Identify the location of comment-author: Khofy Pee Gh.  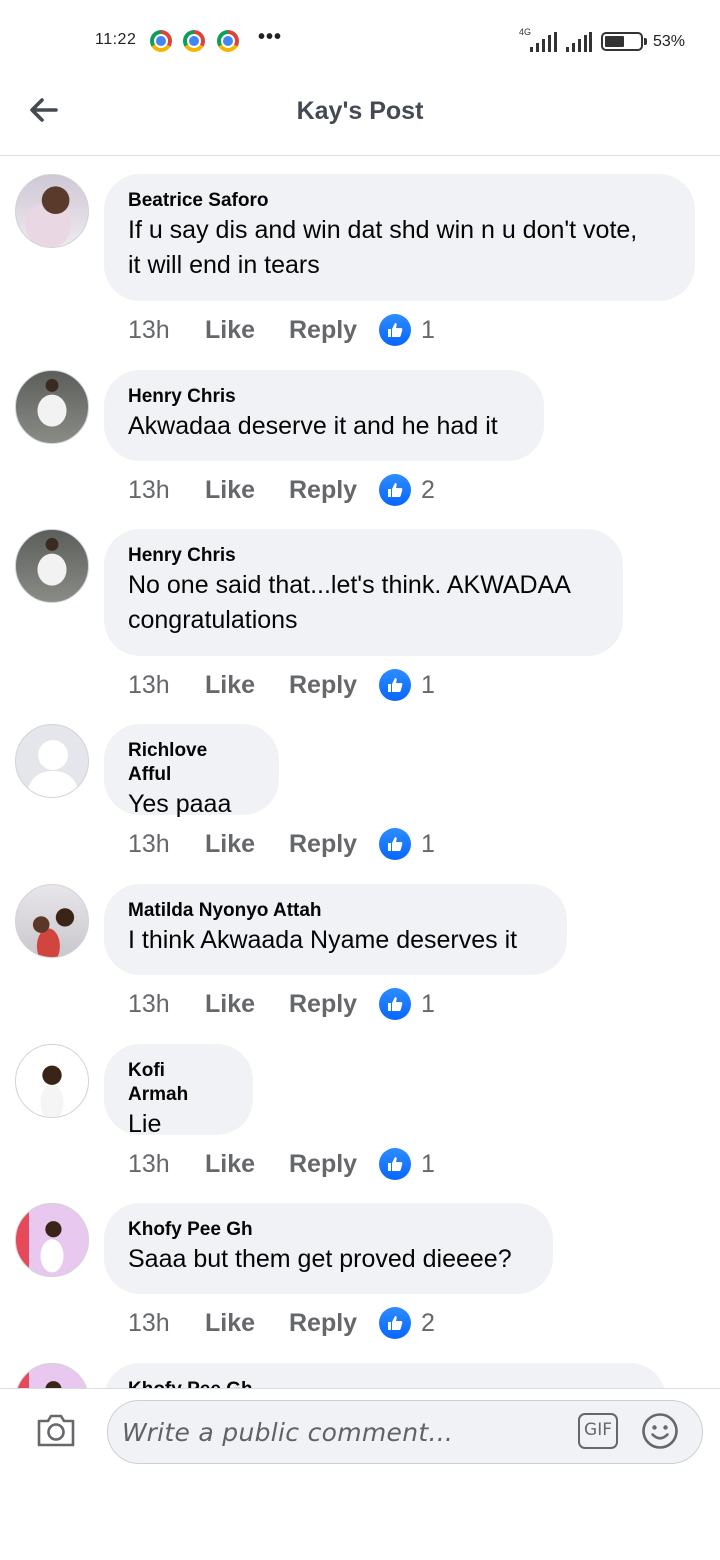
(328, 1230).